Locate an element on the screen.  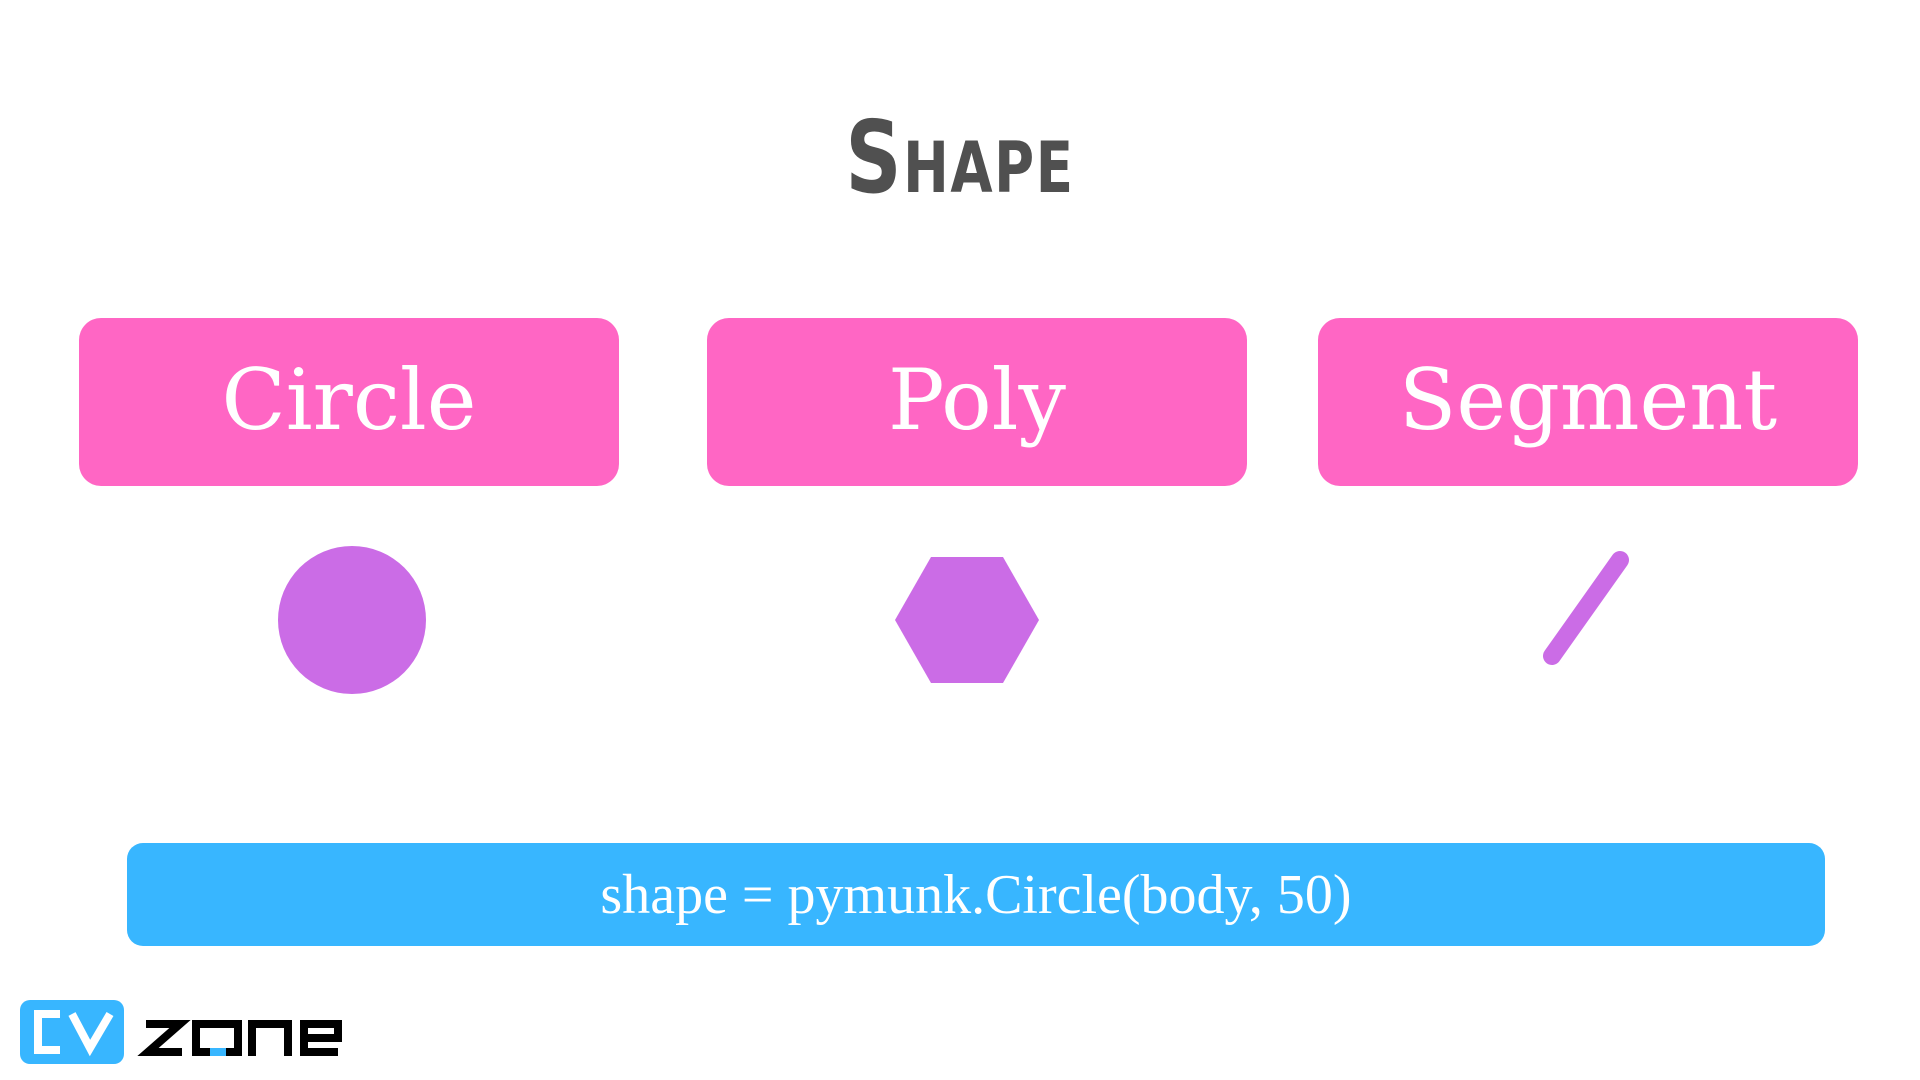
circle-card-label: Circle is located at coordinates (349, 400).